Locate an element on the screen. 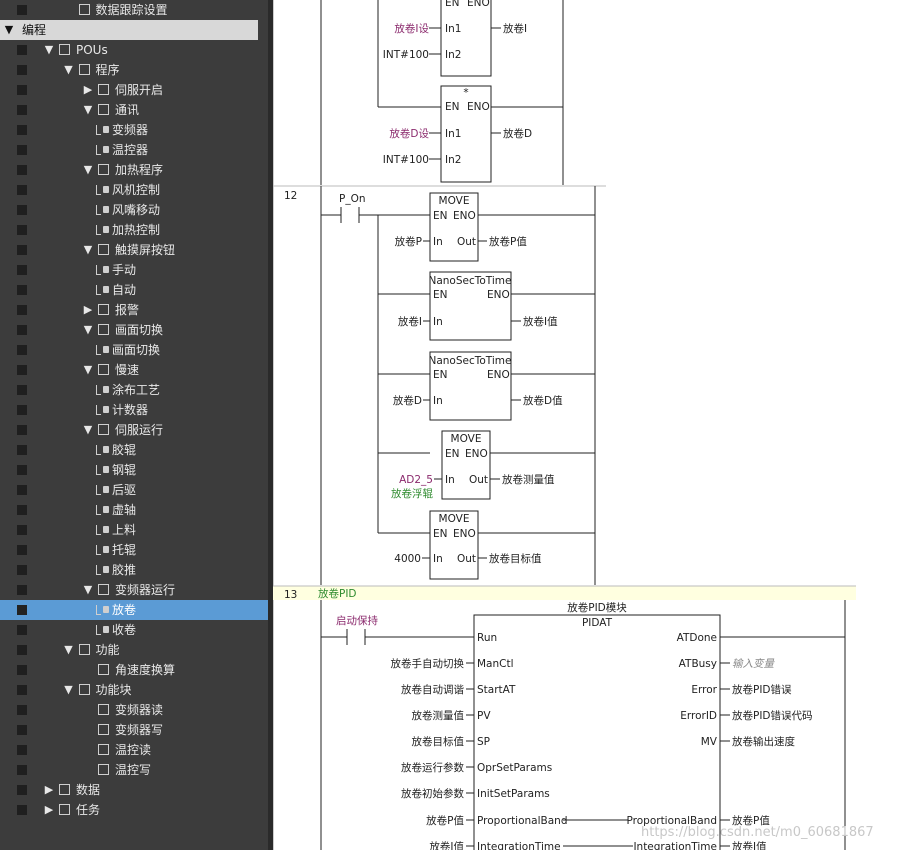  tree-item: 钢辊 is located at coordinates (134, 470).